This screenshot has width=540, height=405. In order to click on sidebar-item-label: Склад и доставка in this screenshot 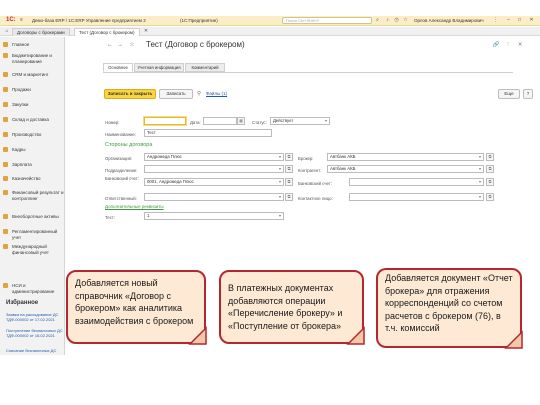, I will do `click(30, 119)`.